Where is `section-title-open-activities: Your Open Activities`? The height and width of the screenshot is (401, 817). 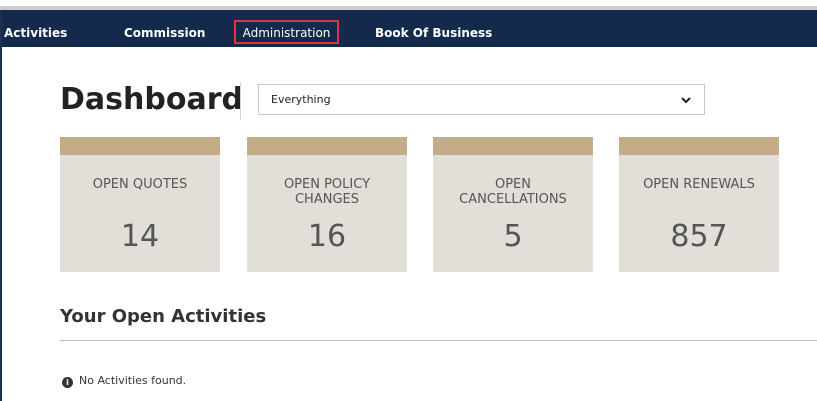 section-title-open-activities: Your Open Activities is located at coordinates (163, 316).